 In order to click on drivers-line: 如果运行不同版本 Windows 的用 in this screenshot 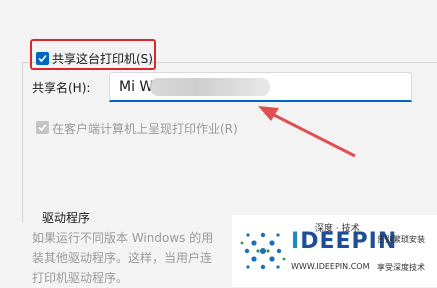, I will do `click(123, 238)`.